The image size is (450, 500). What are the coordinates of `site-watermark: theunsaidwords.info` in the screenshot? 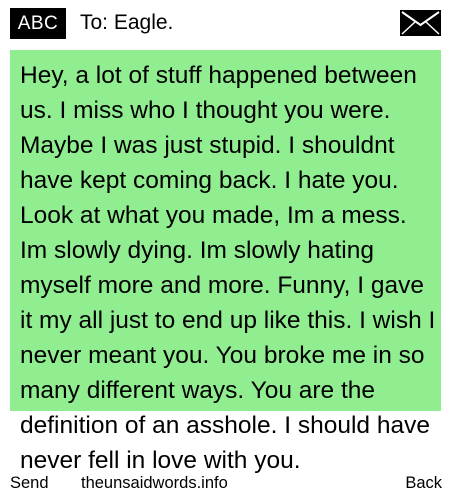 It's located at (154, 483).